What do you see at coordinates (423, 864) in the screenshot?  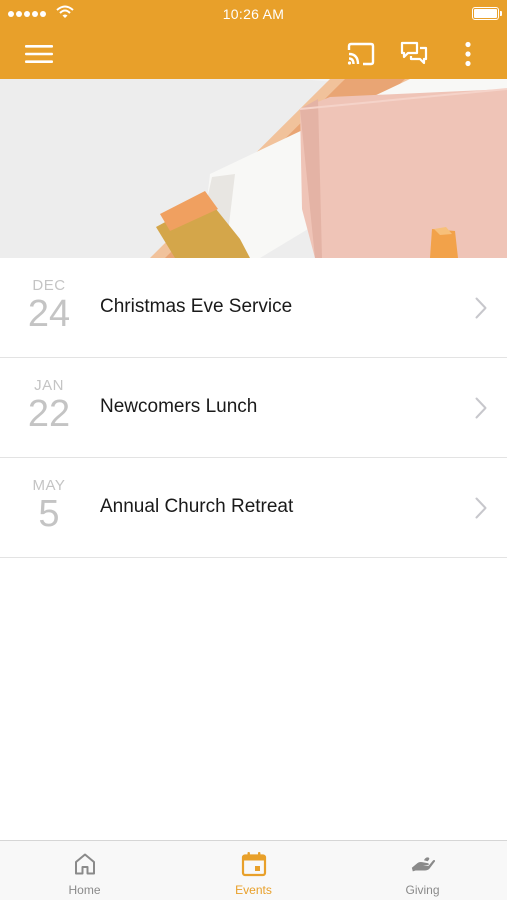 I see `giving-hand-icon` at bounding box center [423, 864].